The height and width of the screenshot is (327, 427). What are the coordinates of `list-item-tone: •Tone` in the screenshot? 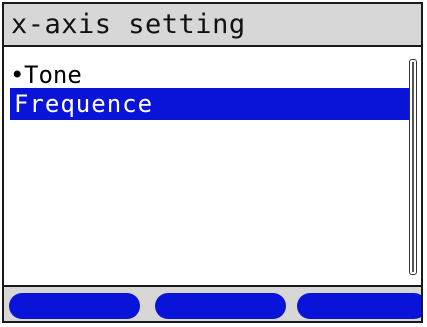 It's located at (211, 75).